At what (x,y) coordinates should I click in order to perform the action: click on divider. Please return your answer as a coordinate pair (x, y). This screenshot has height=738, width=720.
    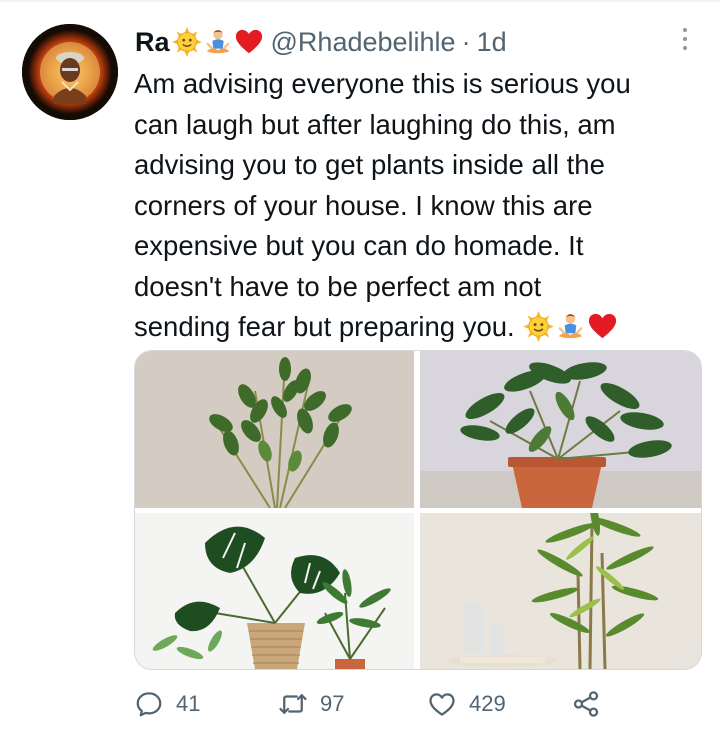
    Looking at the image, I should click on (360, 1).